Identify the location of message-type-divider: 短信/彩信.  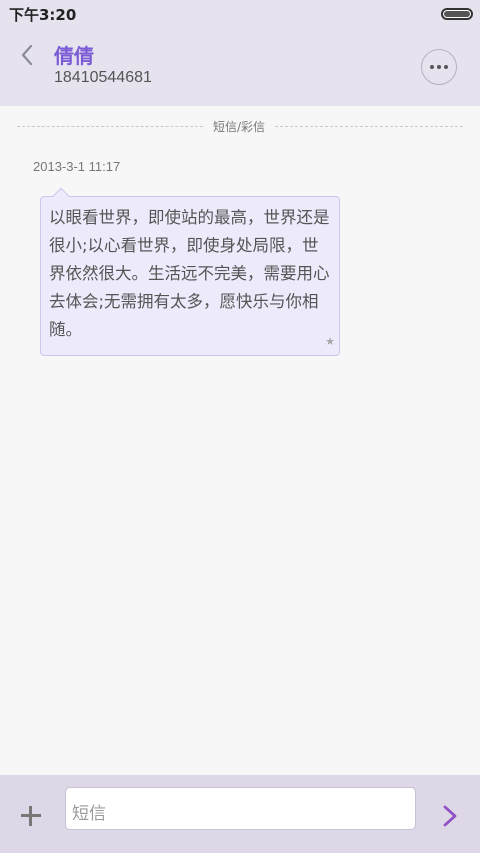
(240, 126).